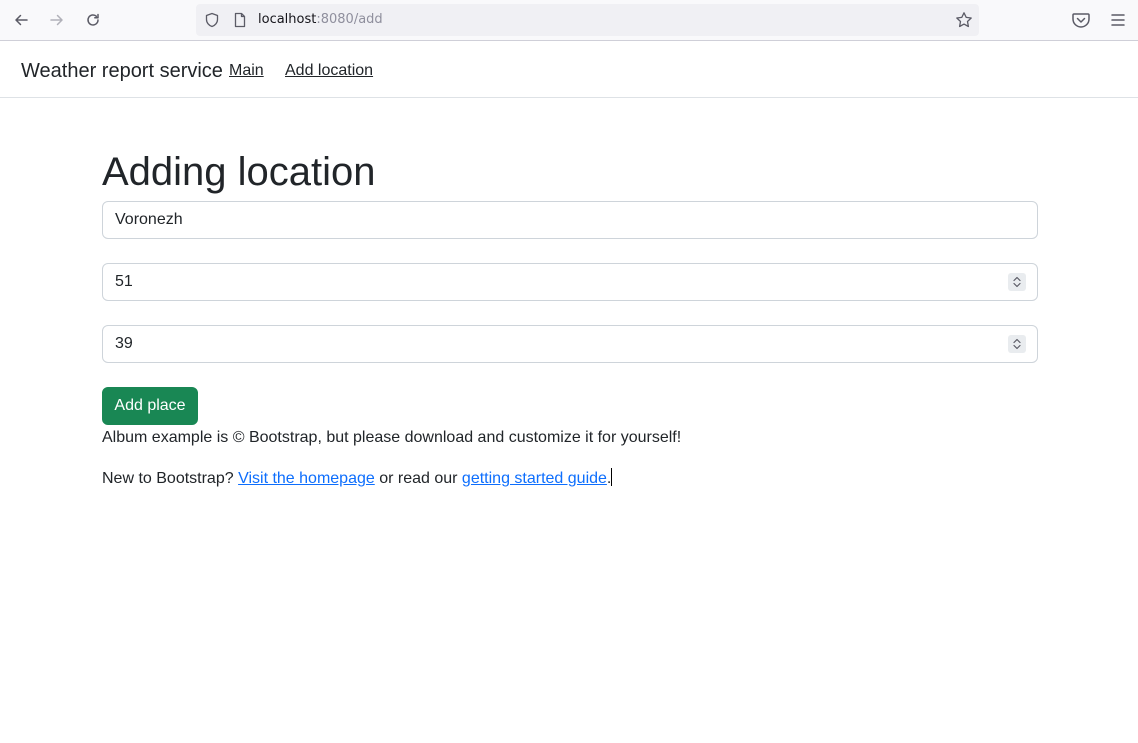 The height and width of the screenshot is (743, 1138). I want to click on arrow-right-icon, so click(57, 20).